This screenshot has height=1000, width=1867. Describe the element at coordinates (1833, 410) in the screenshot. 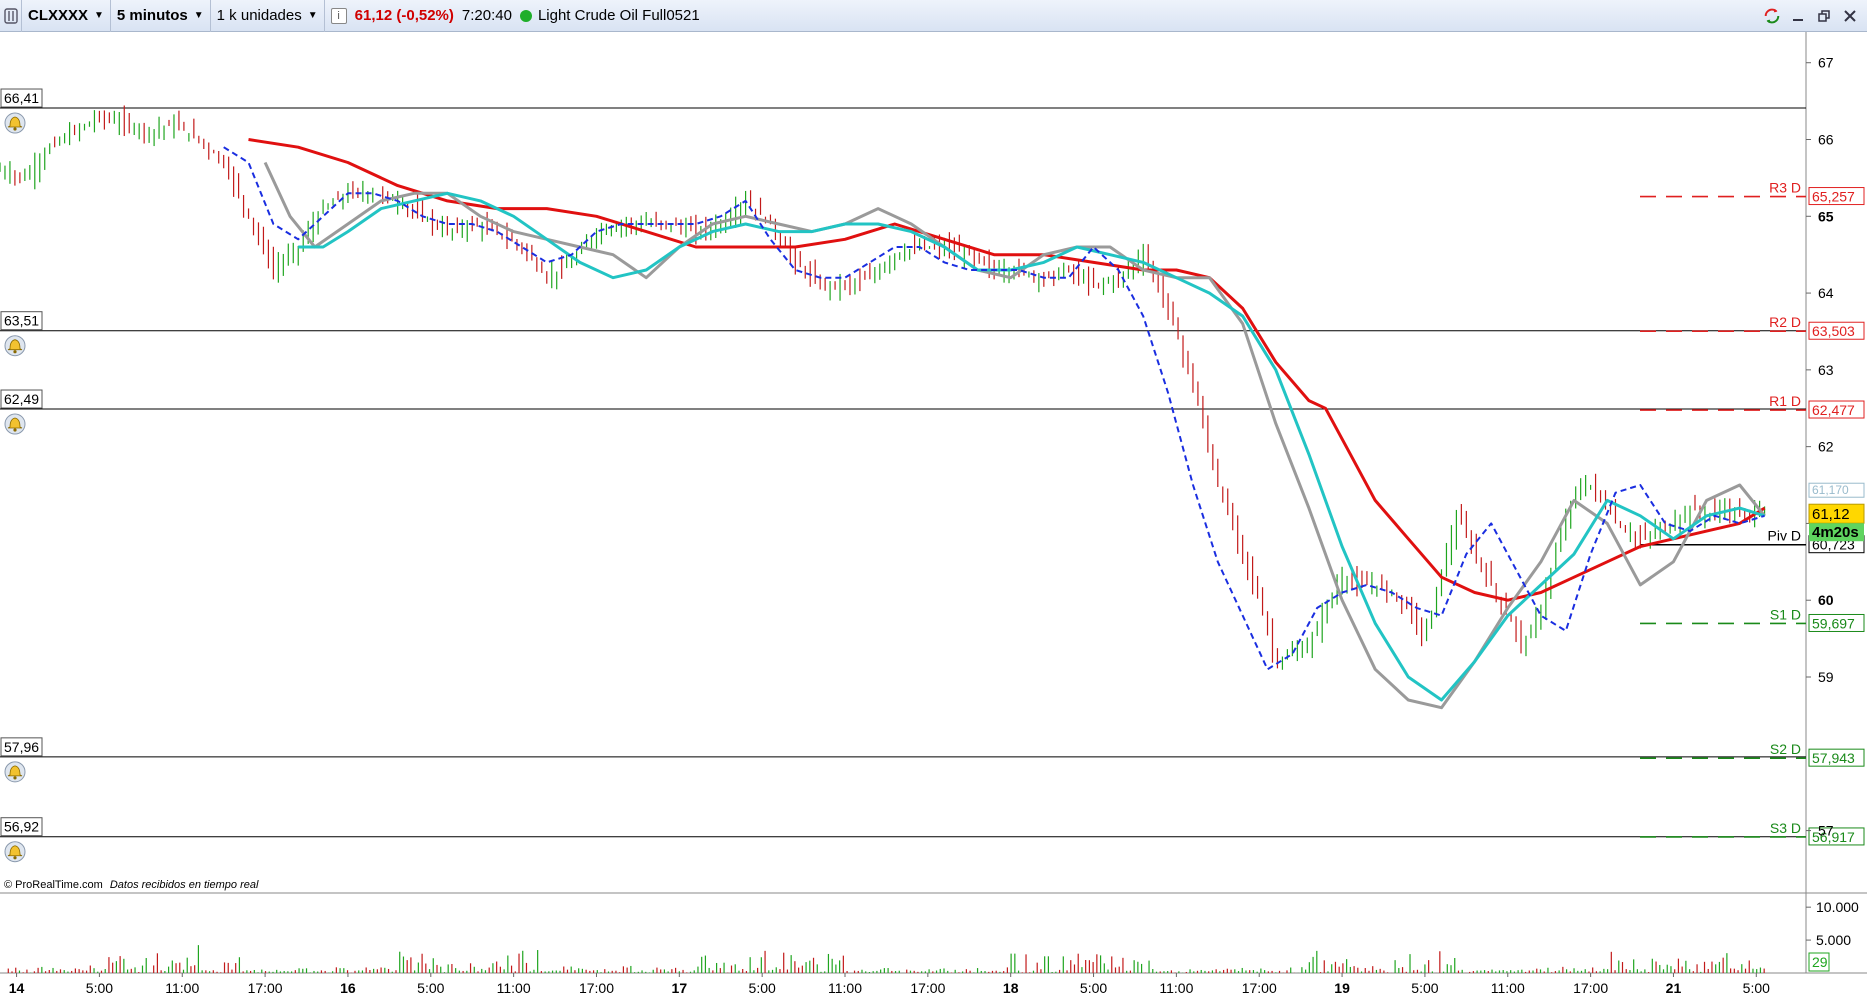

I see `pivot-price-label: 62,477` at that location.